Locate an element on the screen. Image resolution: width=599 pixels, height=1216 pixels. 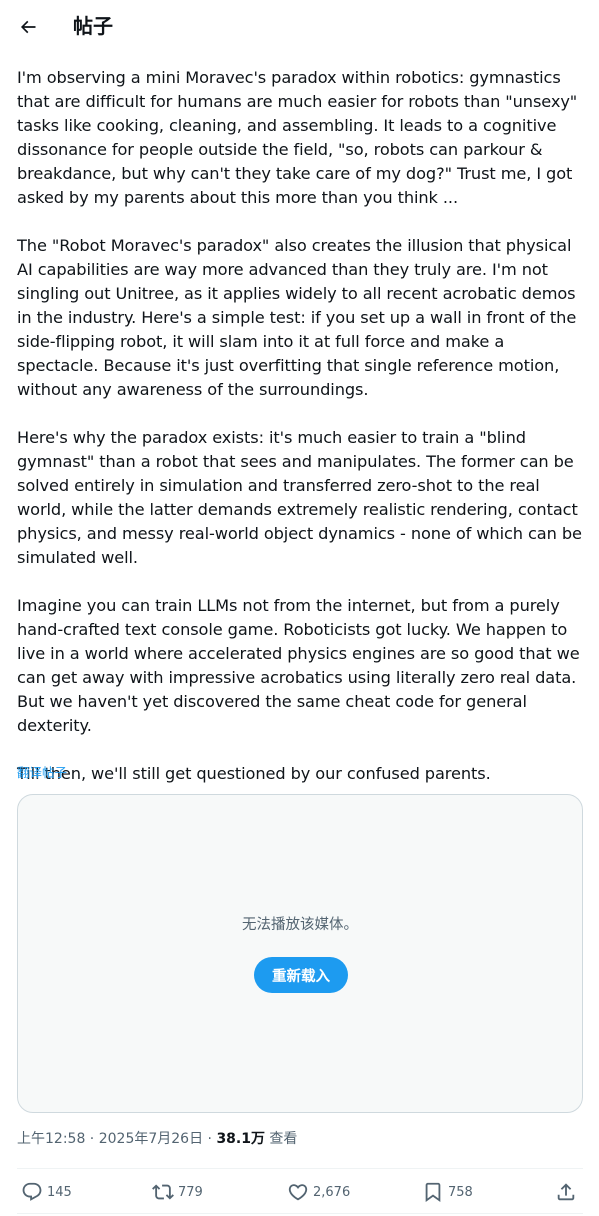
action-bar: 145 779 2,676 758 is located at coordinates (299, 1192).